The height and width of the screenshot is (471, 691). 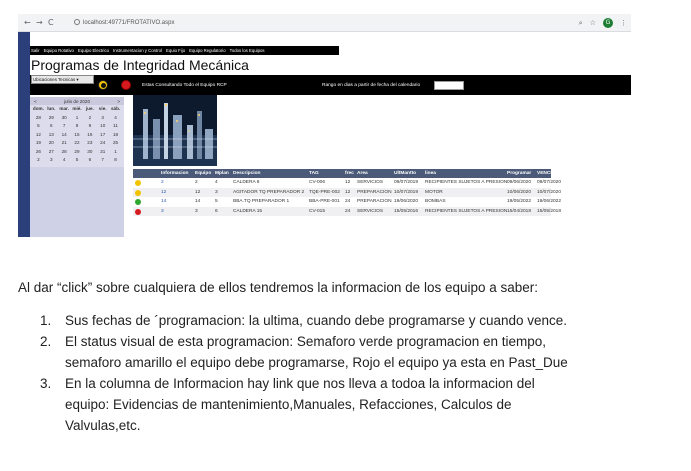 What do you see at coordinates (163, 202) in the screenshot?
I see `cell-informacion: 14` at bounding box center [163, 202].